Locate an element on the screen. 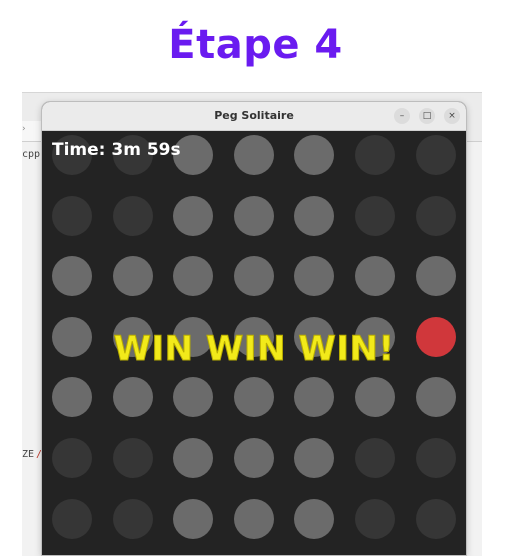 The height and width of the screenshot is (556, 511). background-code-snippet-mid: ZE / is located at coordinates (32, 454).